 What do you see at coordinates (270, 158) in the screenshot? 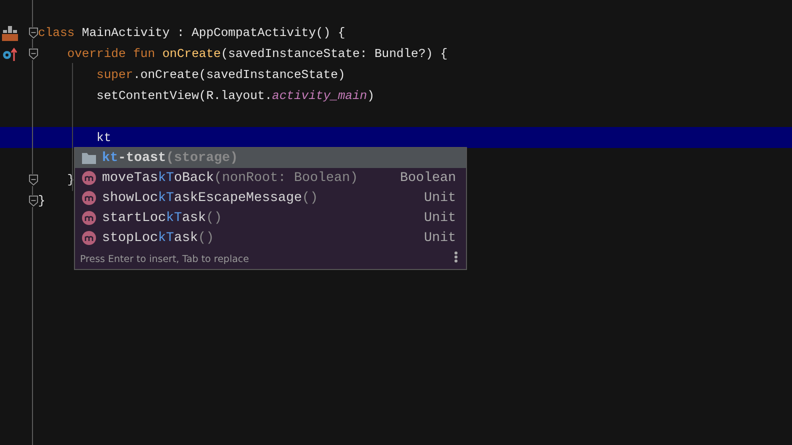
I see `completion-item: kt-toast(storage)` at bounding box center [270, 158].